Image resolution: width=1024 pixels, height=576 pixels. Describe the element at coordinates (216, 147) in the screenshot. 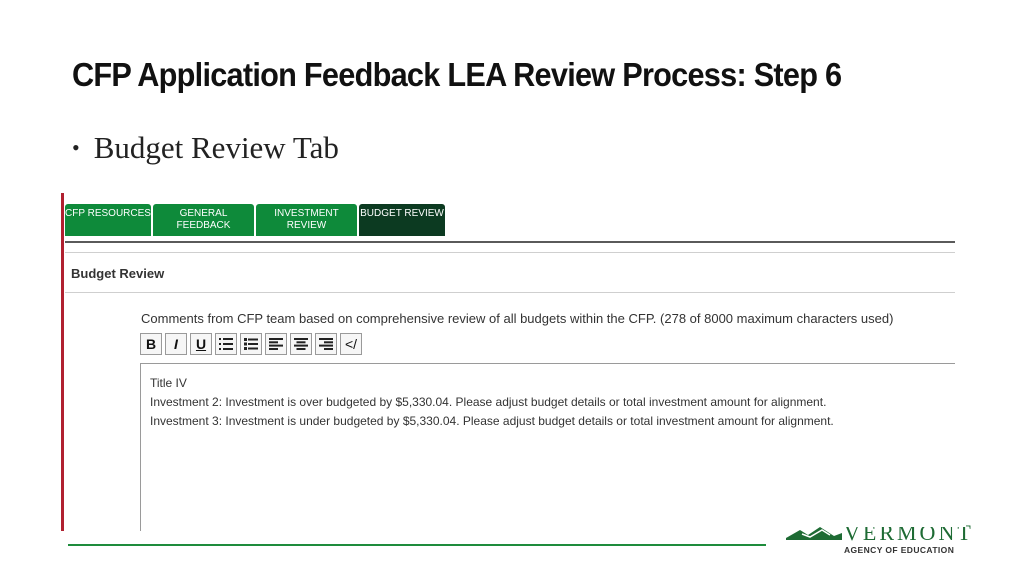

I see `bullet-text: Budget Review Tab` at that location.